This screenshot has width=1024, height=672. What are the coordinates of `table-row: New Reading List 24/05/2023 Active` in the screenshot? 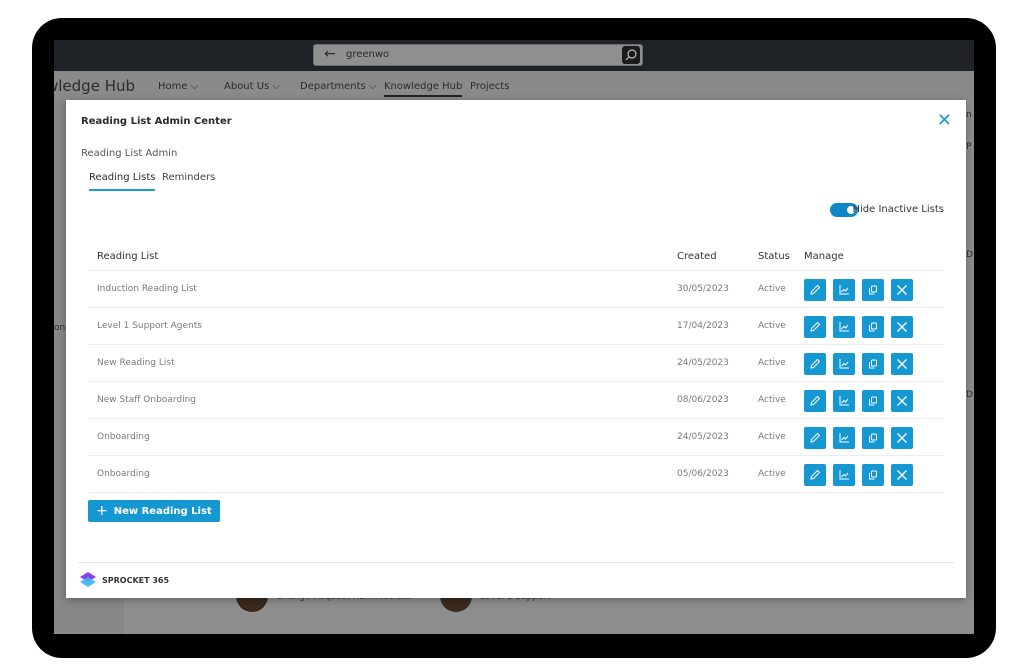 It's located at (516, 363).